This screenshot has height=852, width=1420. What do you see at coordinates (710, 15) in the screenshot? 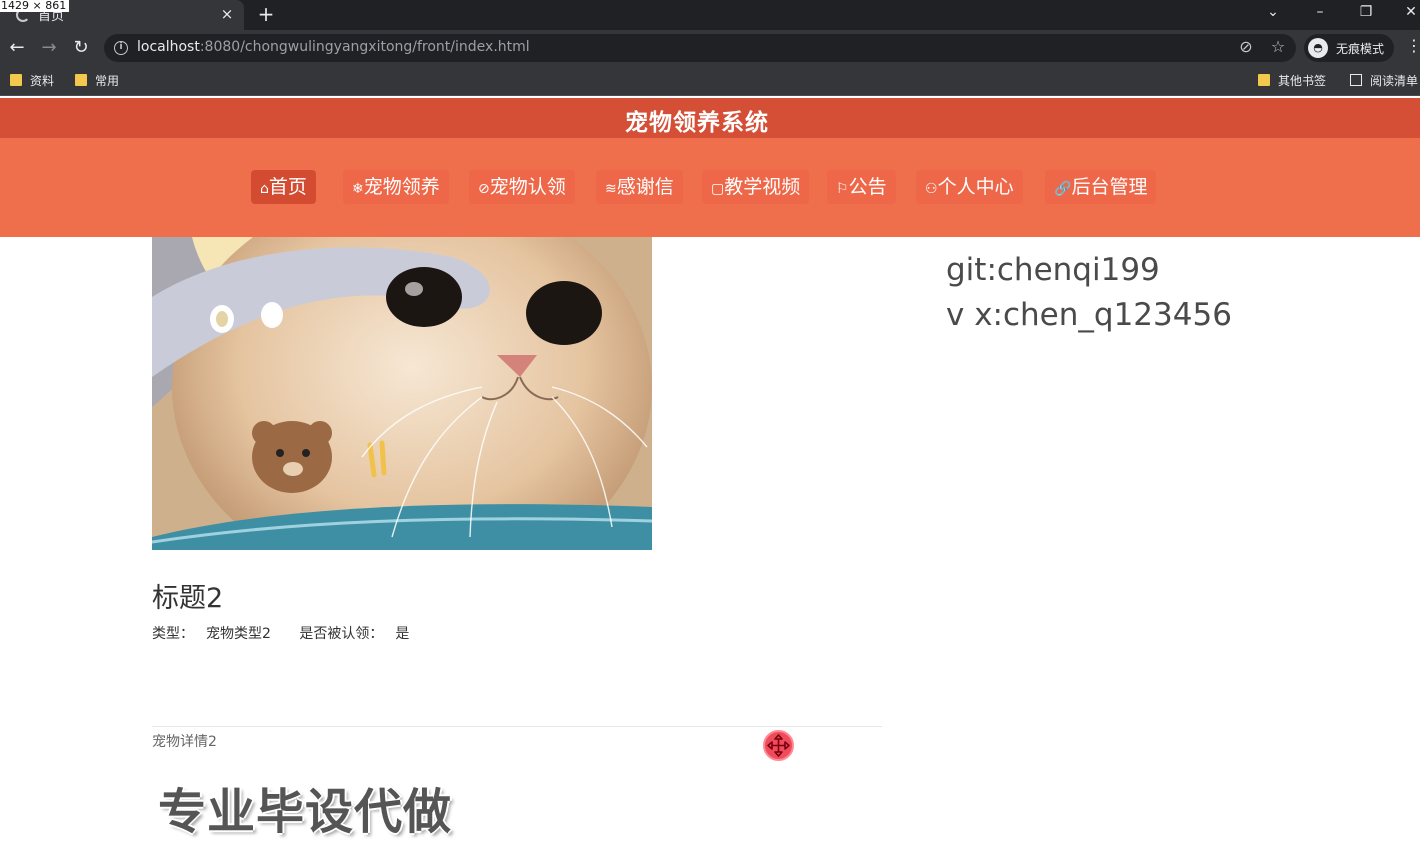
I see `tab-strip: 首页 × 1429 × 861 + ⌄ – ❐ ✕` at bounding box center [710, 15].